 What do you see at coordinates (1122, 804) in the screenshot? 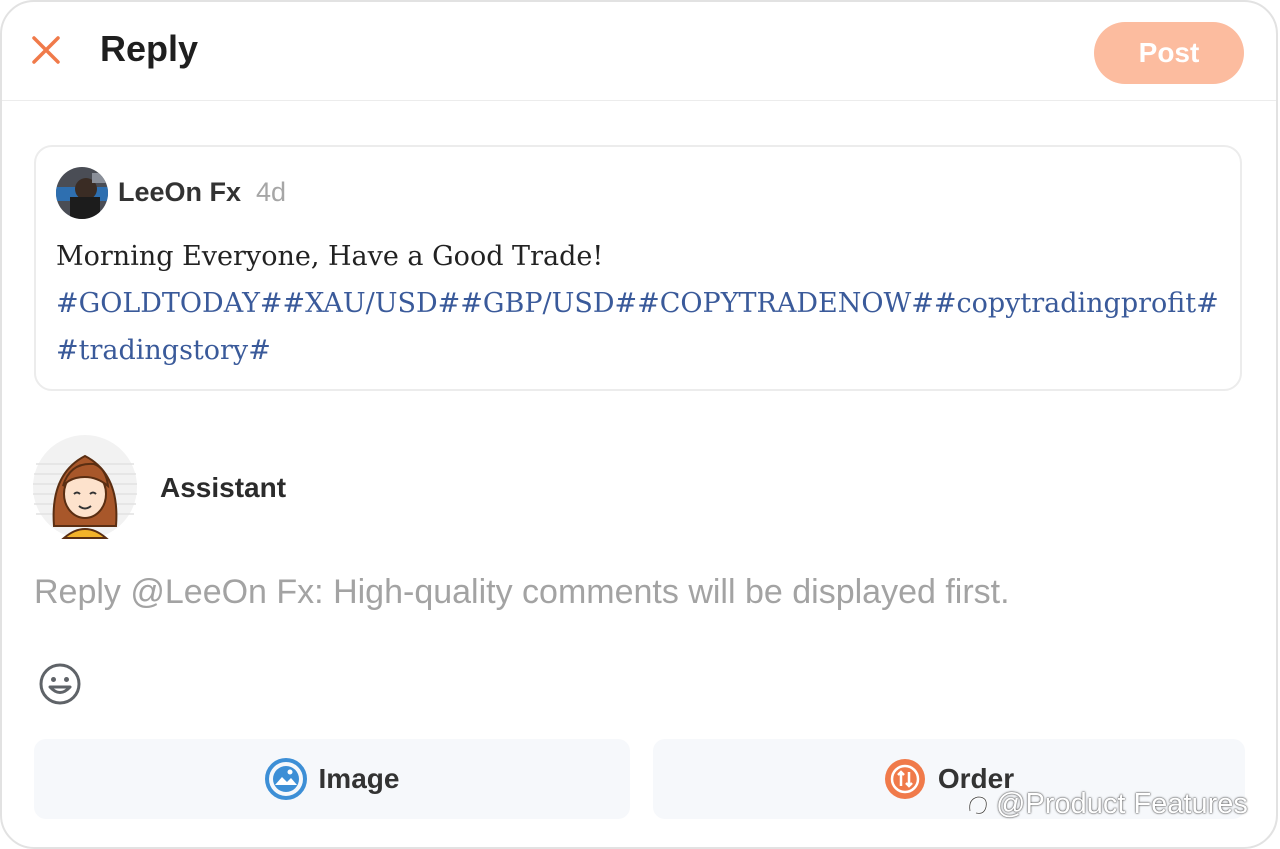
I see `watermark-text: @Product Features` at bounding box center [1122, 804].